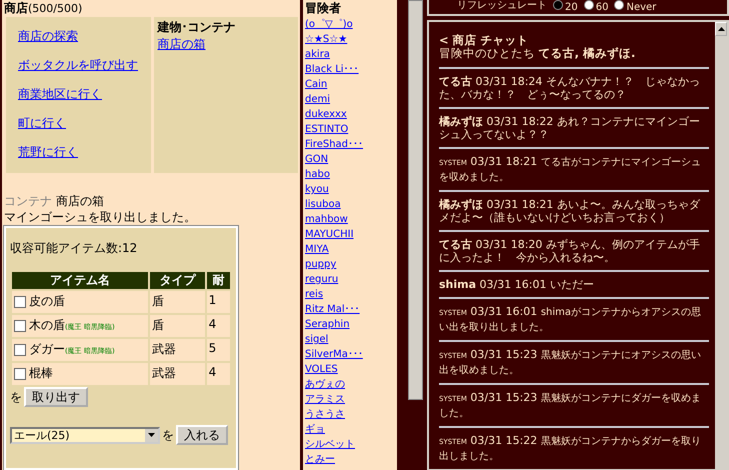  What do you see at coordinates (602, 7) in the screenshot?
I see `radio-label: 60` at bounding box center [602, 7].